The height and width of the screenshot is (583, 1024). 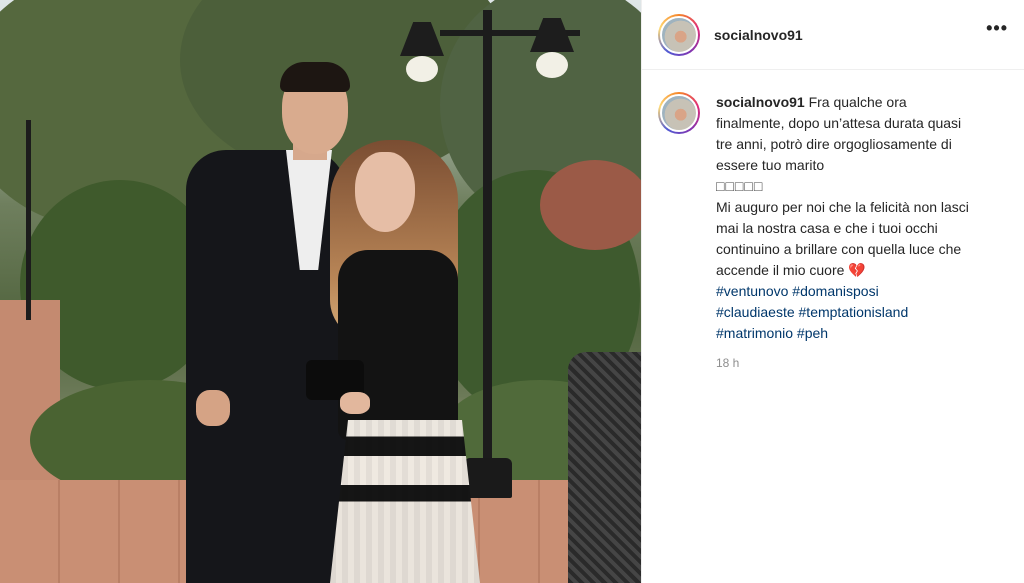 What do you see at coordinates (590, 205) in the screenshot?
I see `photo-bush` at bounding box center [590, 205].